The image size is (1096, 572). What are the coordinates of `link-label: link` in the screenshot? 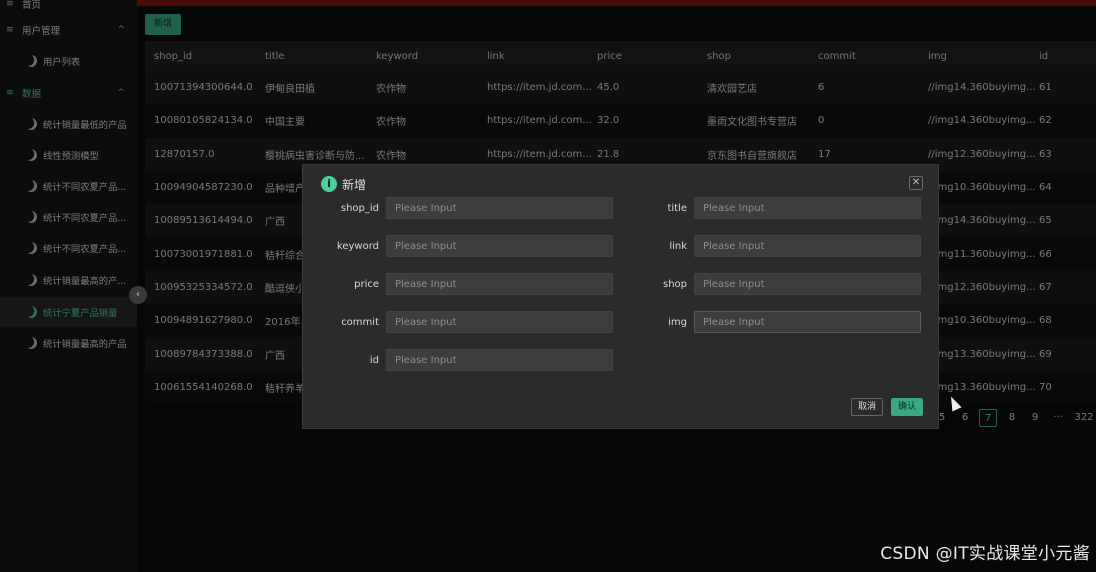 It's located at (678, 246).